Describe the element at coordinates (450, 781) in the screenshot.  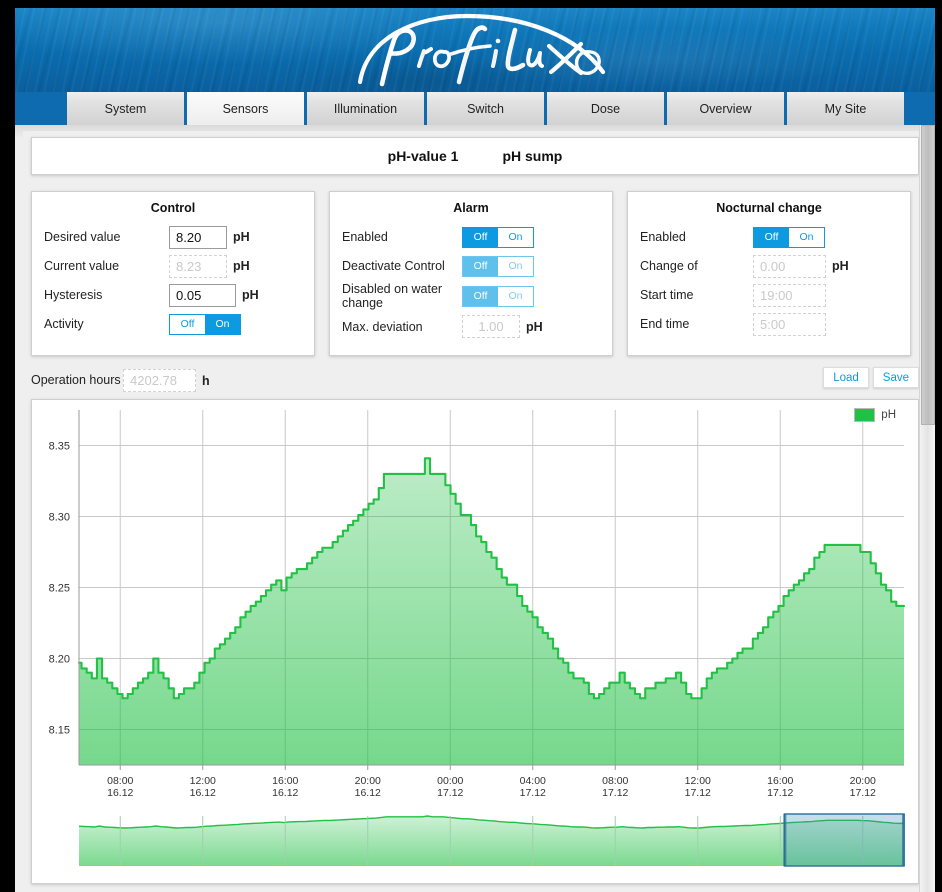
I see `svg-text: 00:00` at that location.